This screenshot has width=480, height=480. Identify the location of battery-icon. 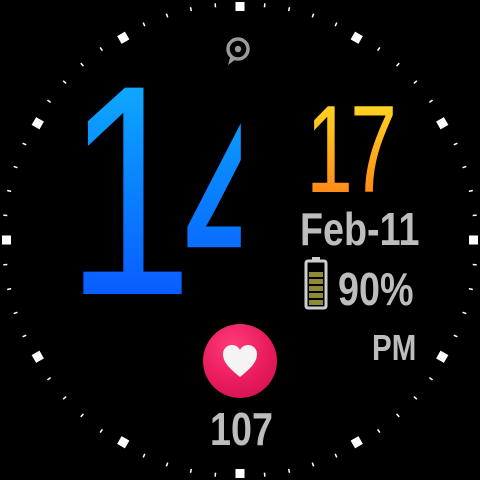
(316, 283).